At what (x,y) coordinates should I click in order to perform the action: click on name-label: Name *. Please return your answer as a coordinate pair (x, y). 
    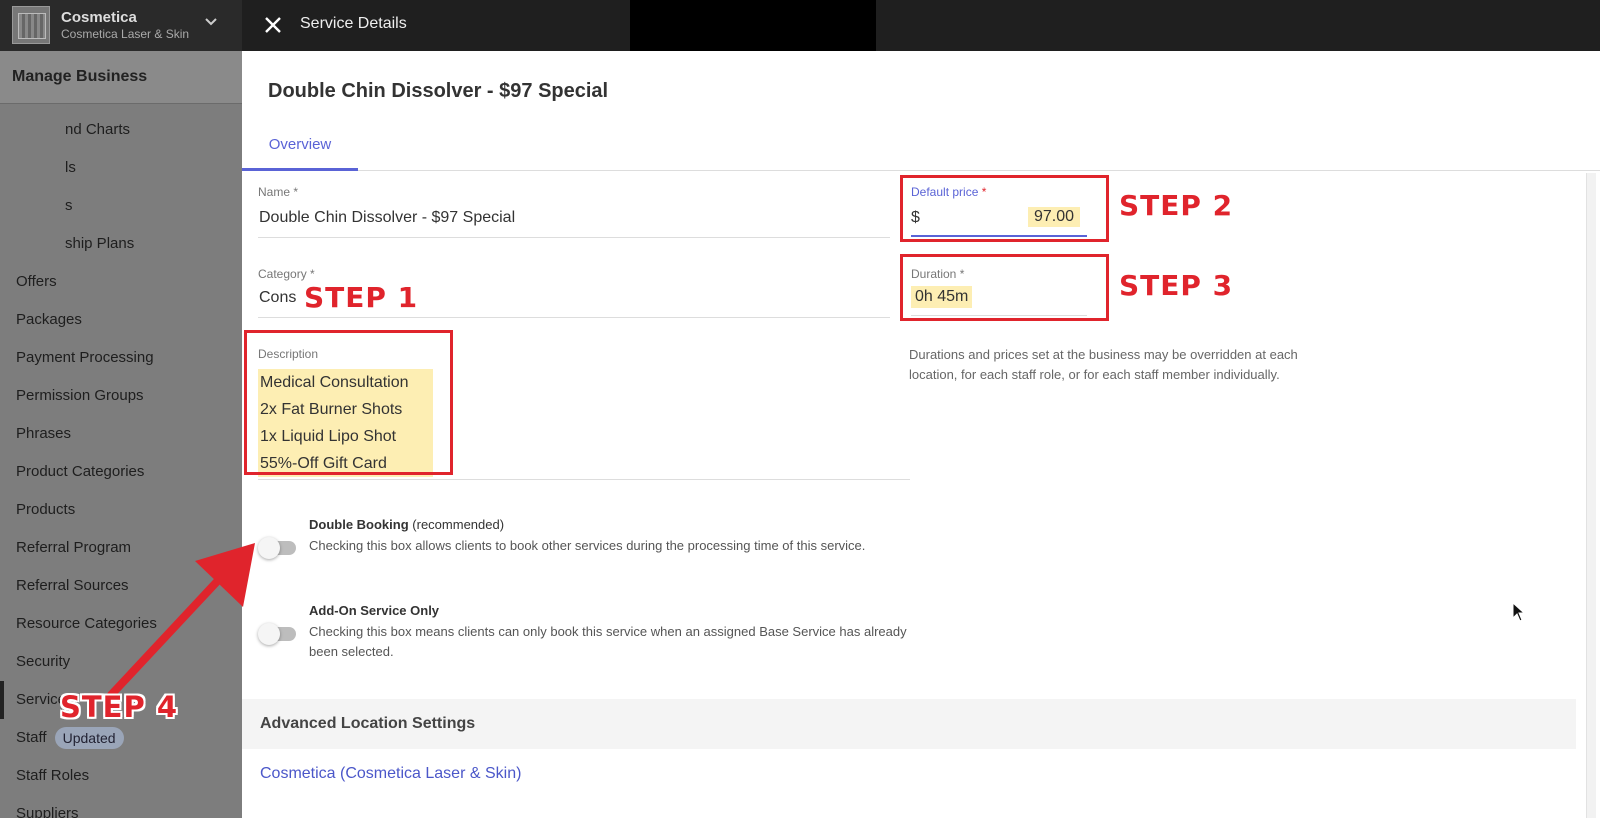
    Looking at the image, I should click on (278, 192).